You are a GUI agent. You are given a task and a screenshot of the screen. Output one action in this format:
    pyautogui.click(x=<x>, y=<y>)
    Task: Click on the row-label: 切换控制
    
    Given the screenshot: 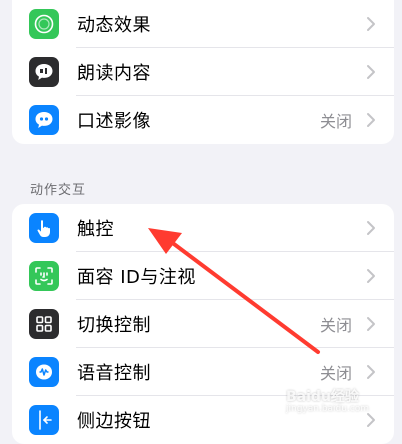 What is the action you would take?
    pyautogui.click(x=114, y=325)
    